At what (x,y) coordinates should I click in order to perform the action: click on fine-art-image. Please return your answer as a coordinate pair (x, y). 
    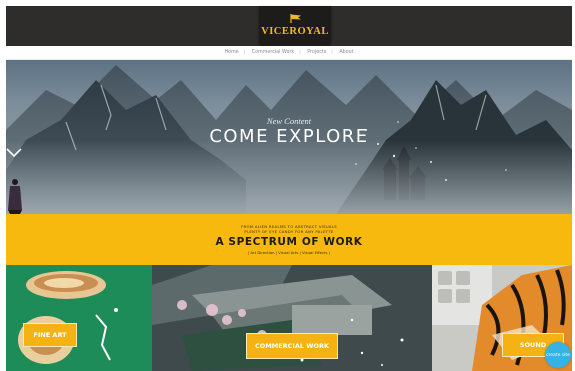
    Looking at the image, I should click on (68, 317).